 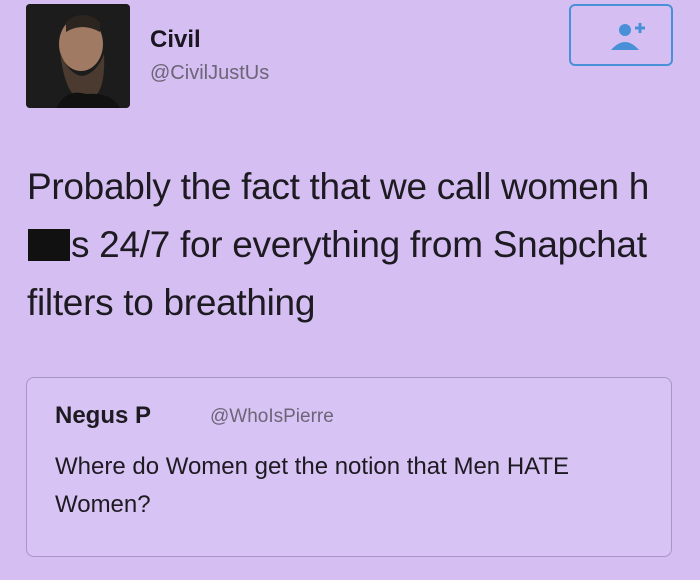 I want to click on redaction-block, so click(x=49, y=245).